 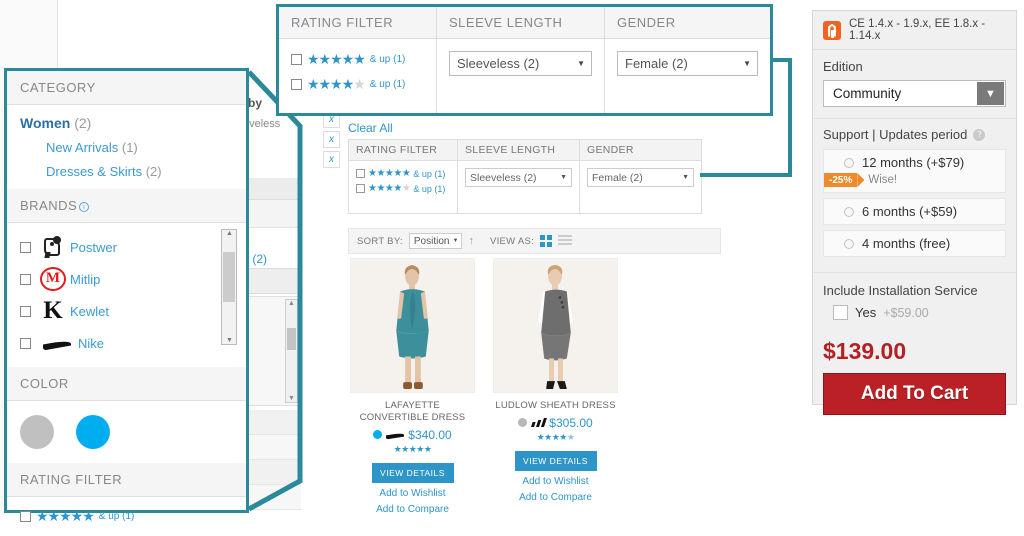 What do you see at coordinates (546, 241) in the screenshot?
I see `grid-view-icon` at bounding box center [546, 241].